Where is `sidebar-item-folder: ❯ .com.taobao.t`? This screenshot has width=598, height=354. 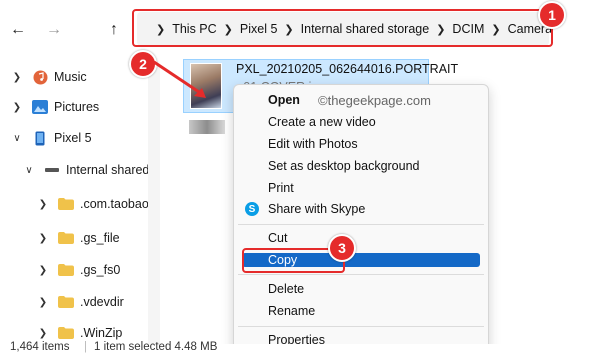 sidebar-item-folder: ❯ .com.taobao.t is located at coordinates (96, 204).